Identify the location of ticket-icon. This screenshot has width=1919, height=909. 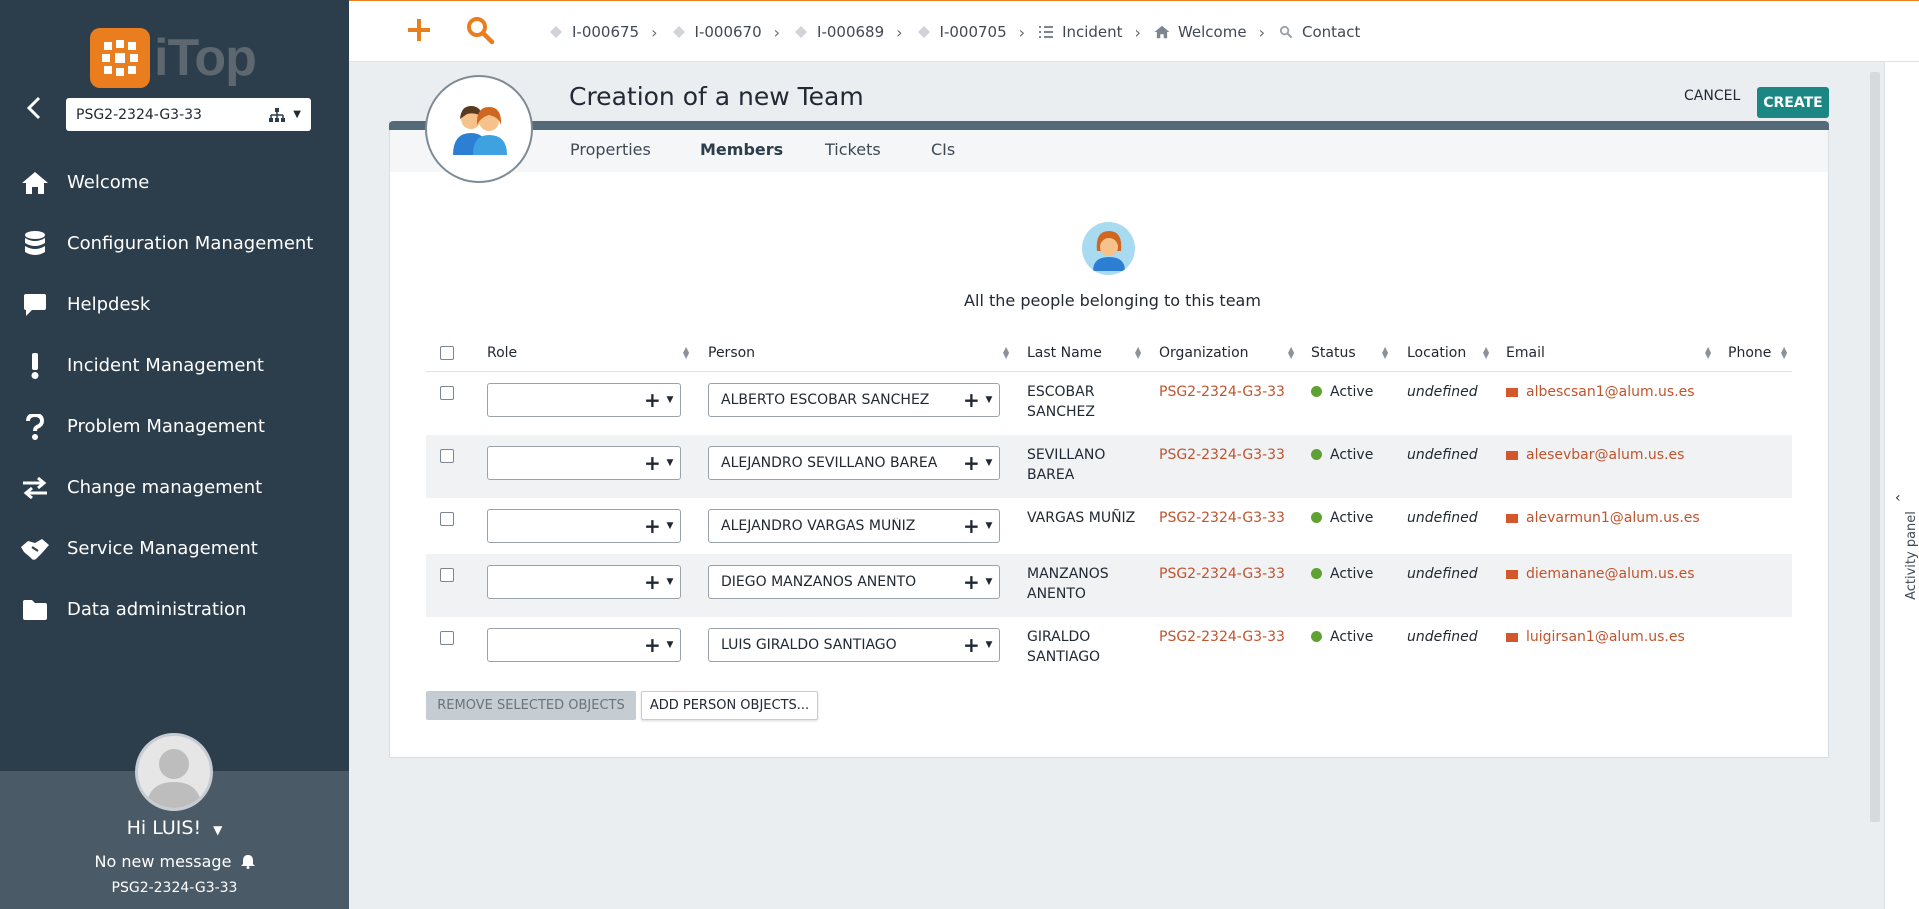
(924, 32).